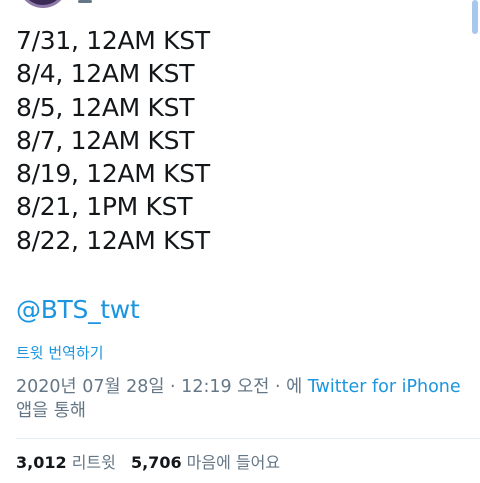  What do you see at coordinates (78, 309) in the screenshot?
I see `mention-link: @BTS_twt` at bounding box center [78, 309].